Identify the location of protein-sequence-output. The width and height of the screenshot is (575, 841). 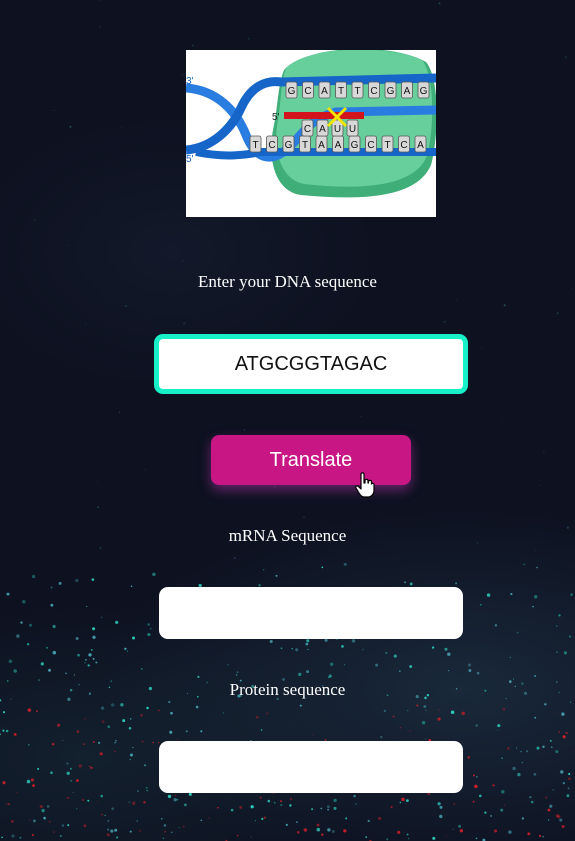
(311, 767).